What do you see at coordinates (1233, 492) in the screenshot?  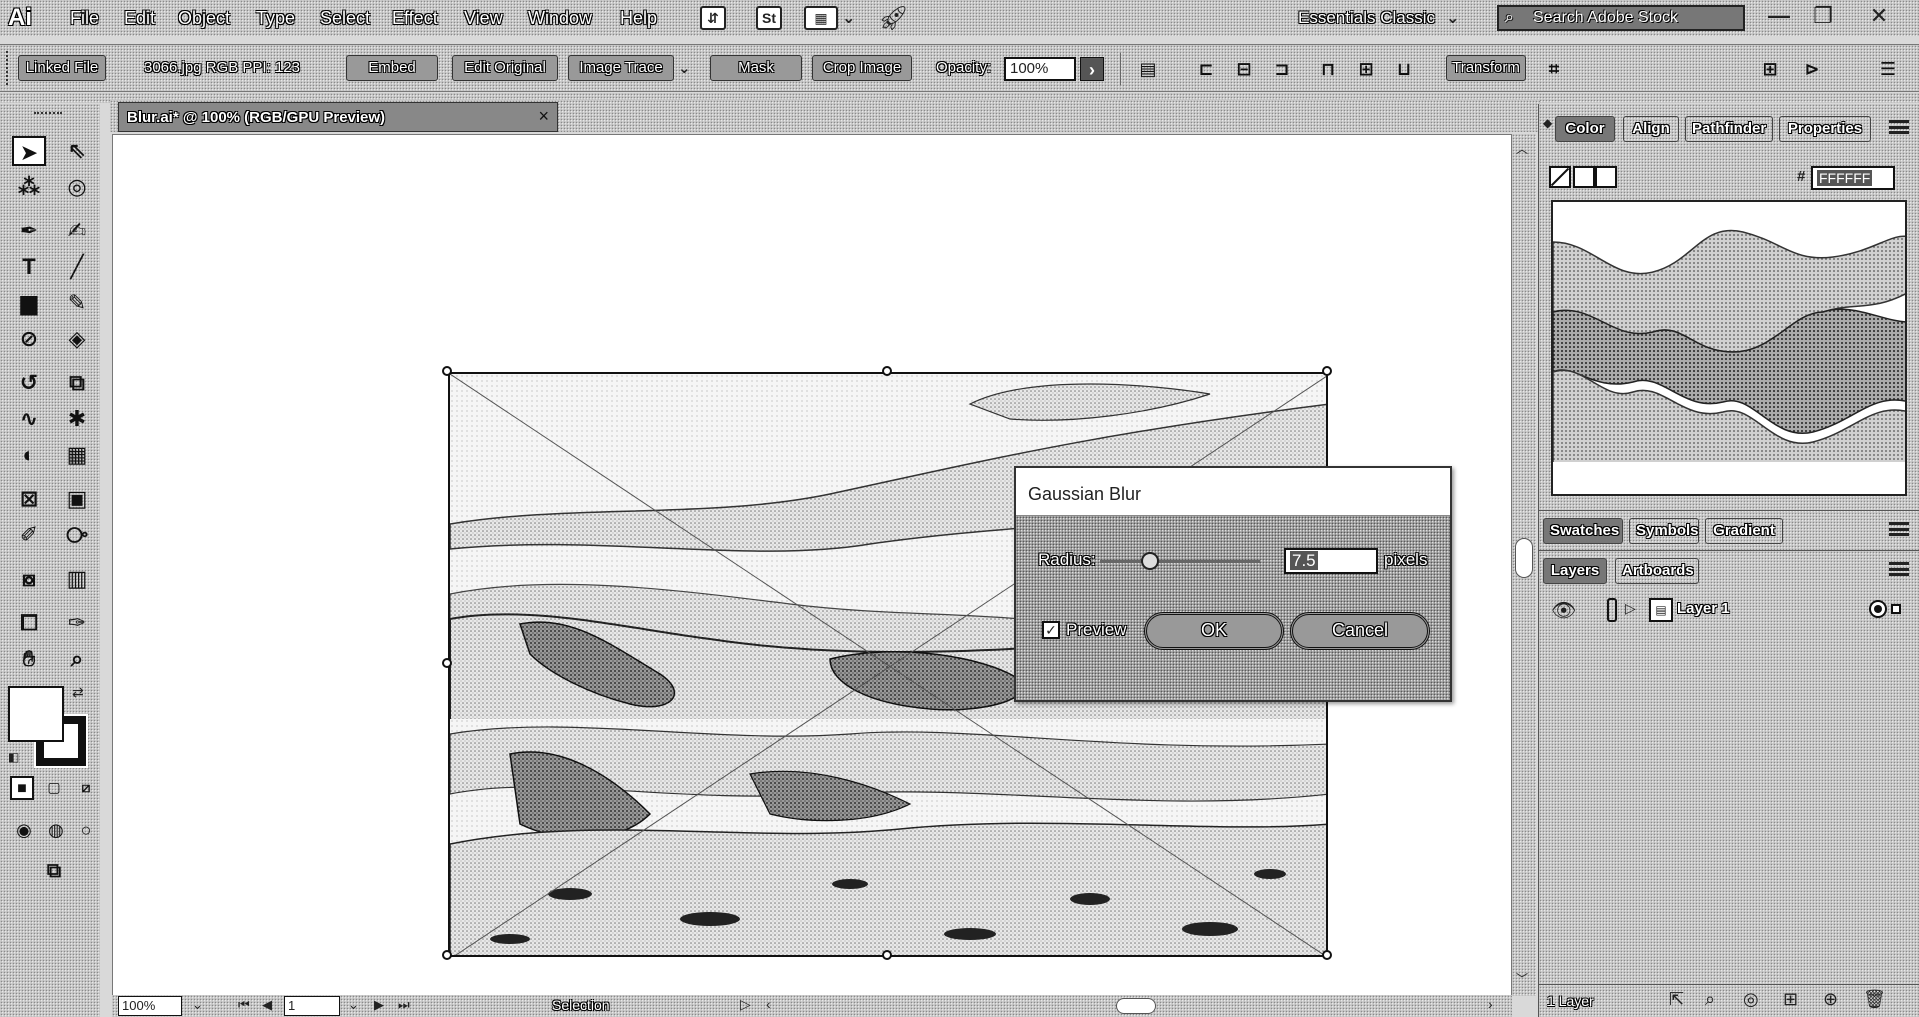 I see `dialog-titlebar: Gaussian Blur` at bounding box center [1233, 492].